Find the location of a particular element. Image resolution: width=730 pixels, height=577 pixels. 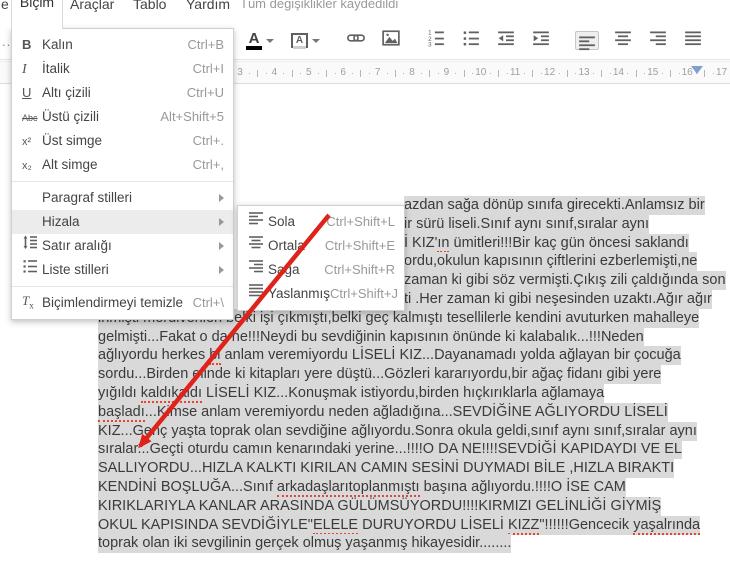

format-menu-item-hizala: Hizala is located at coordinates (122, 222).